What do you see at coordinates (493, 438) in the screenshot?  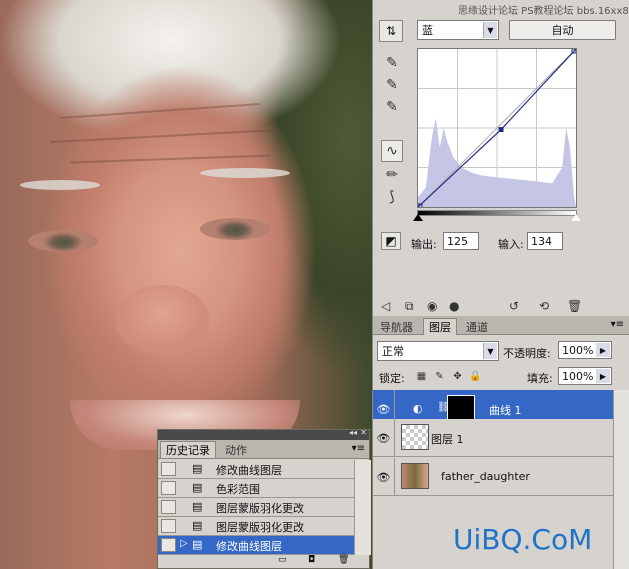 I see `layer-row: 👁 图层 1` at bounding box center [493, 438].